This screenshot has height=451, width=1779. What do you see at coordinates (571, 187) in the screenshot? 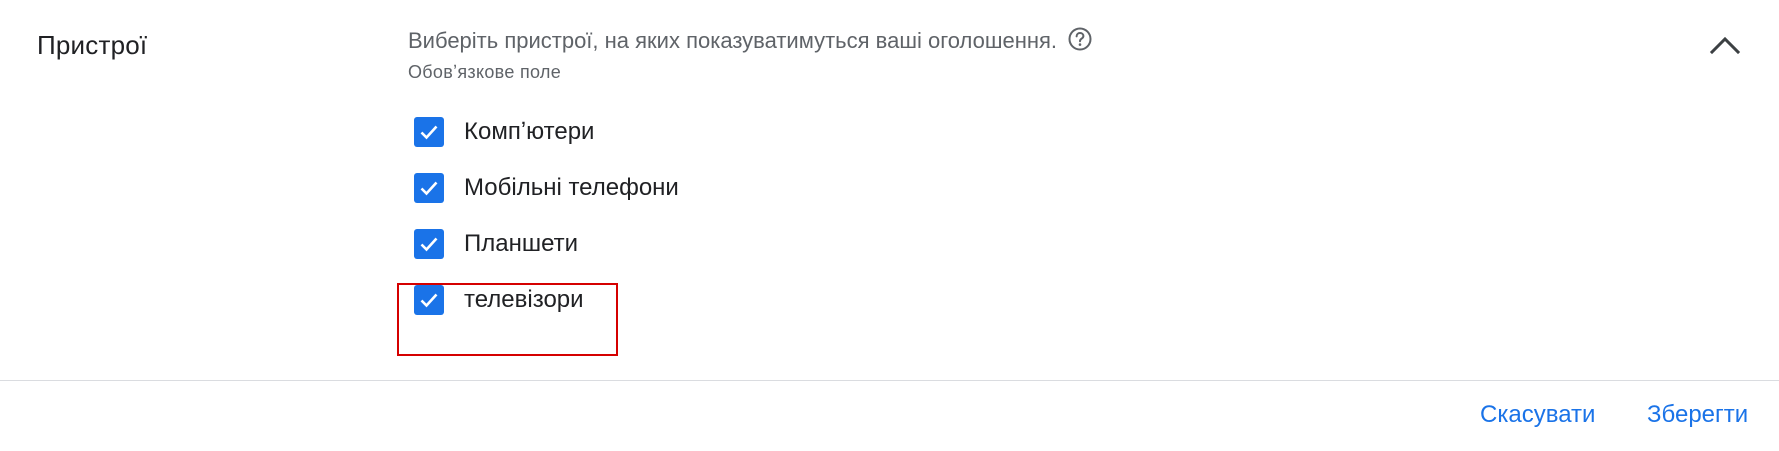
I see `mobile-phones-label: Мобільні телефони` at bounding box center [571, 187].